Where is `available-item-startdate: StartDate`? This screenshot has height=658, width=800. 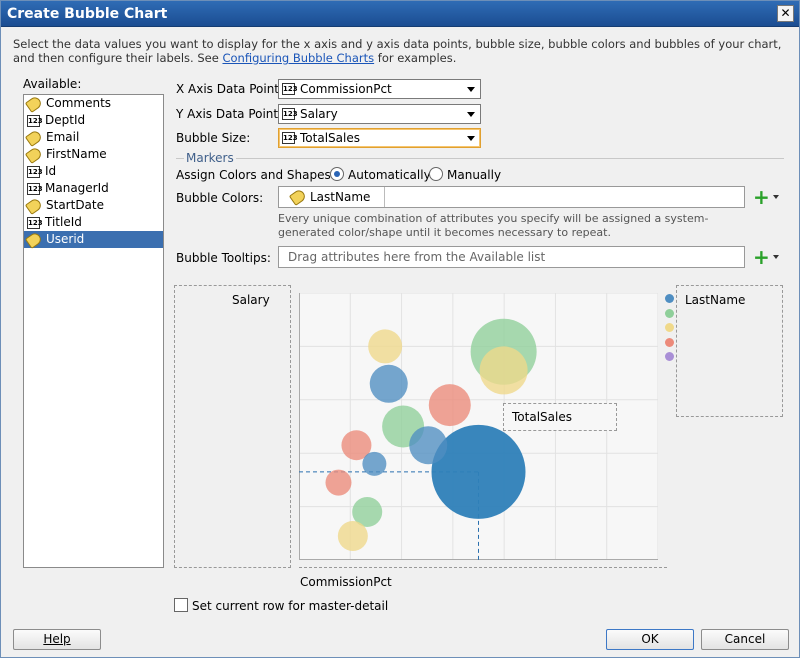 available-item-startdate: StartDate is located at coordinates (93, 205).